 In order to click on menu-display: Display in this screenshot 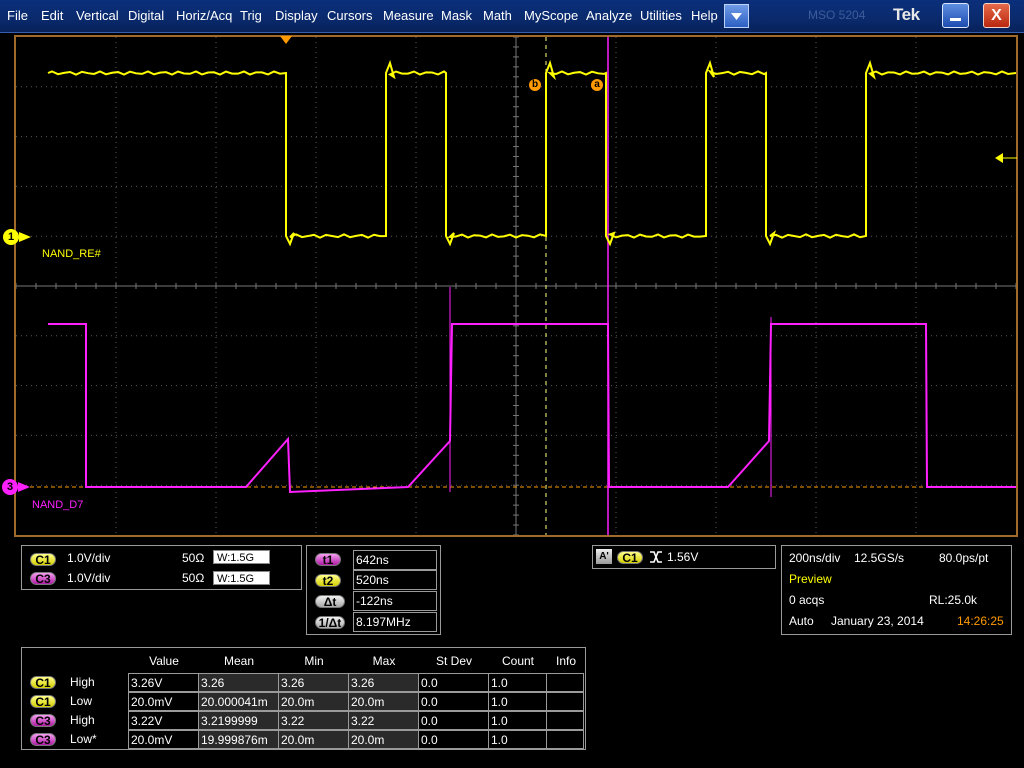, I will do `click(296, 15)`.